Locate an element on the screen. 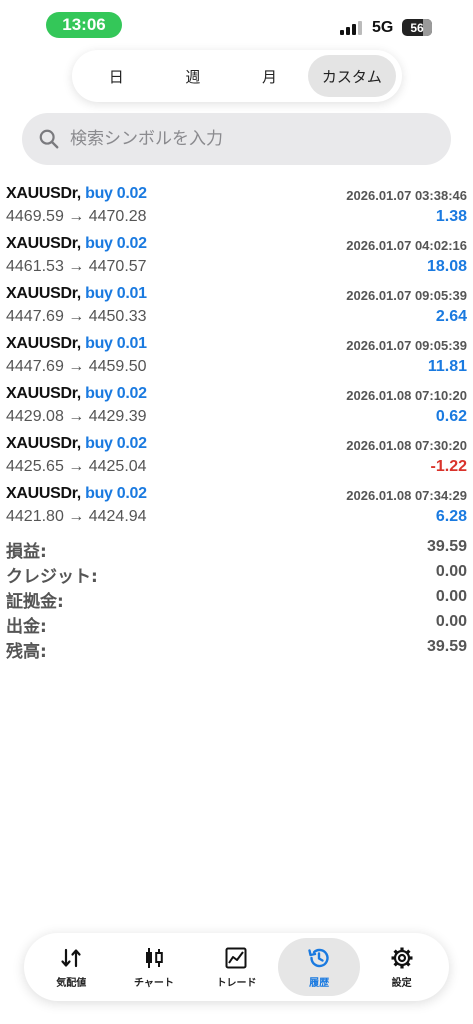  network-type: 5G is located at coordinates (383, 27).